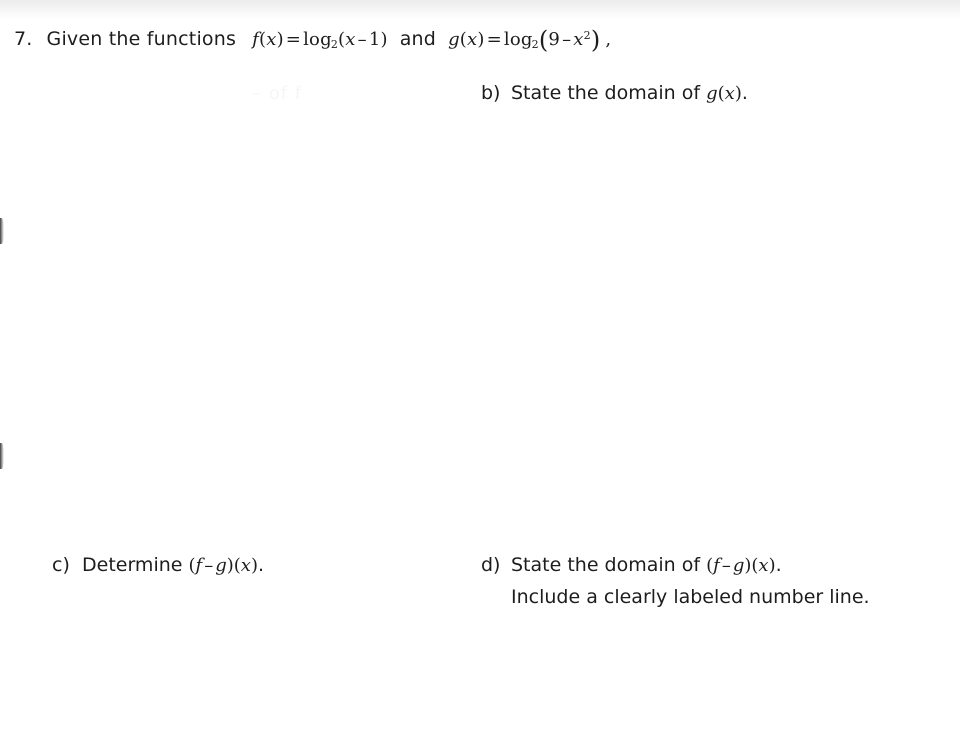 The height and width of the screenshot is (738, 960). I want to click on scan-edge-mark-lower, so click(2, 456).